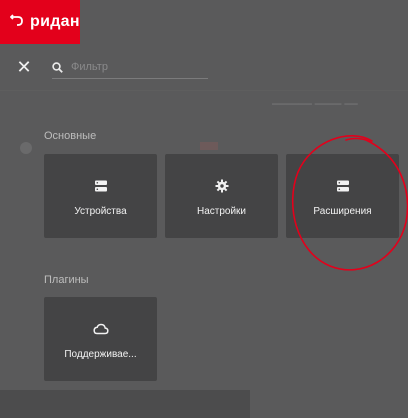 The image size is (408, 418). I want to click on logo-icon, so click(16, 22).